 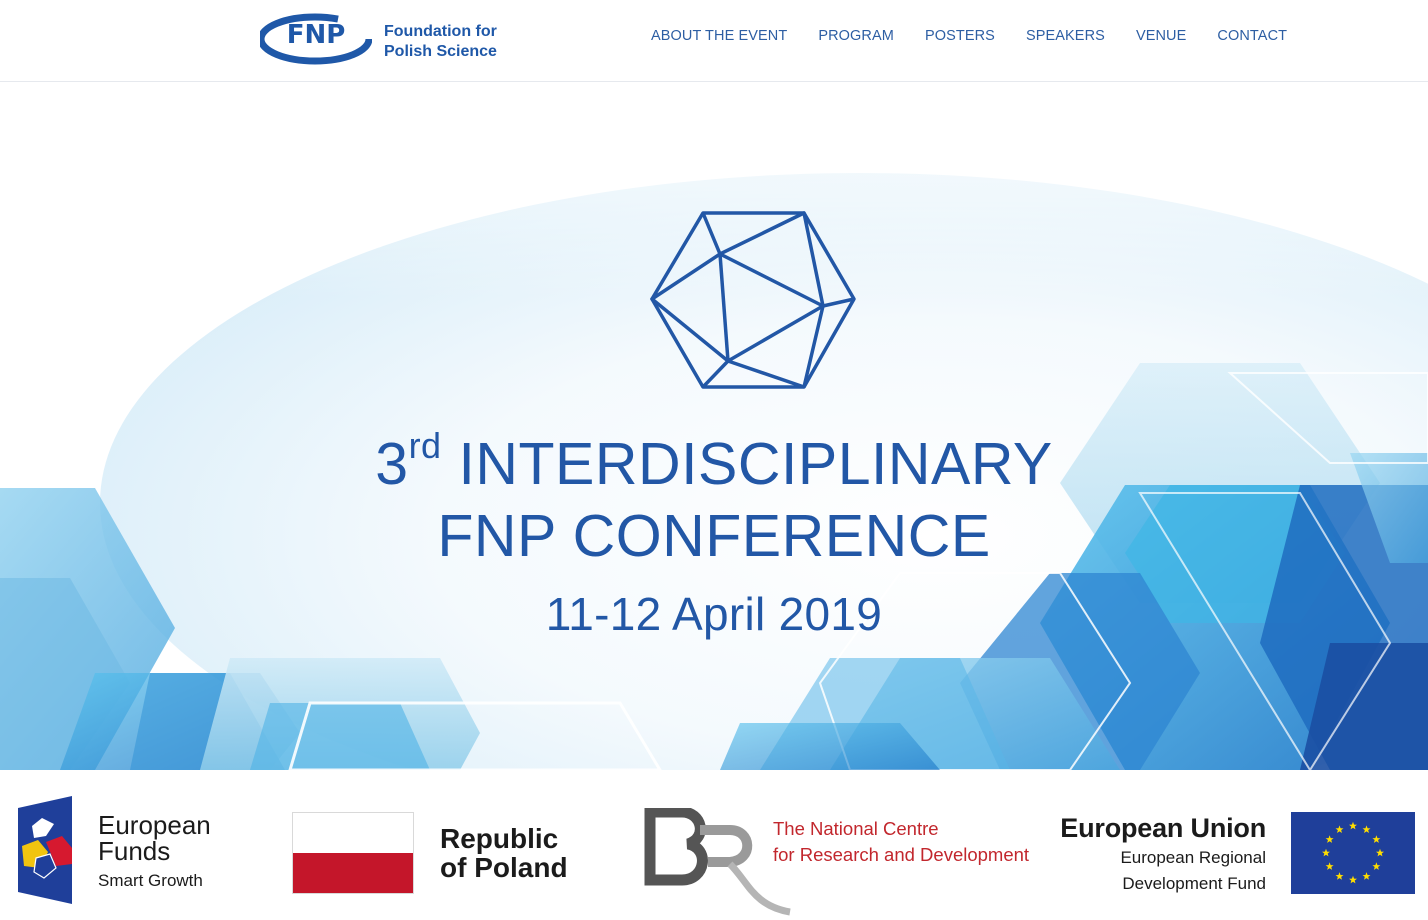 I want to click on edition-number: 3, so click(x=392, y=464).